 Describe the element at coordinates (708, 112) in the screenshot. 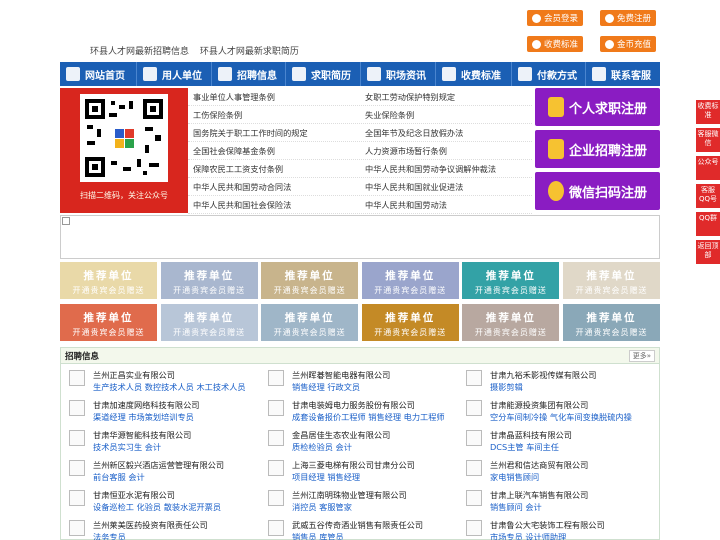

I see `side-tab: 收费标准` at that location.